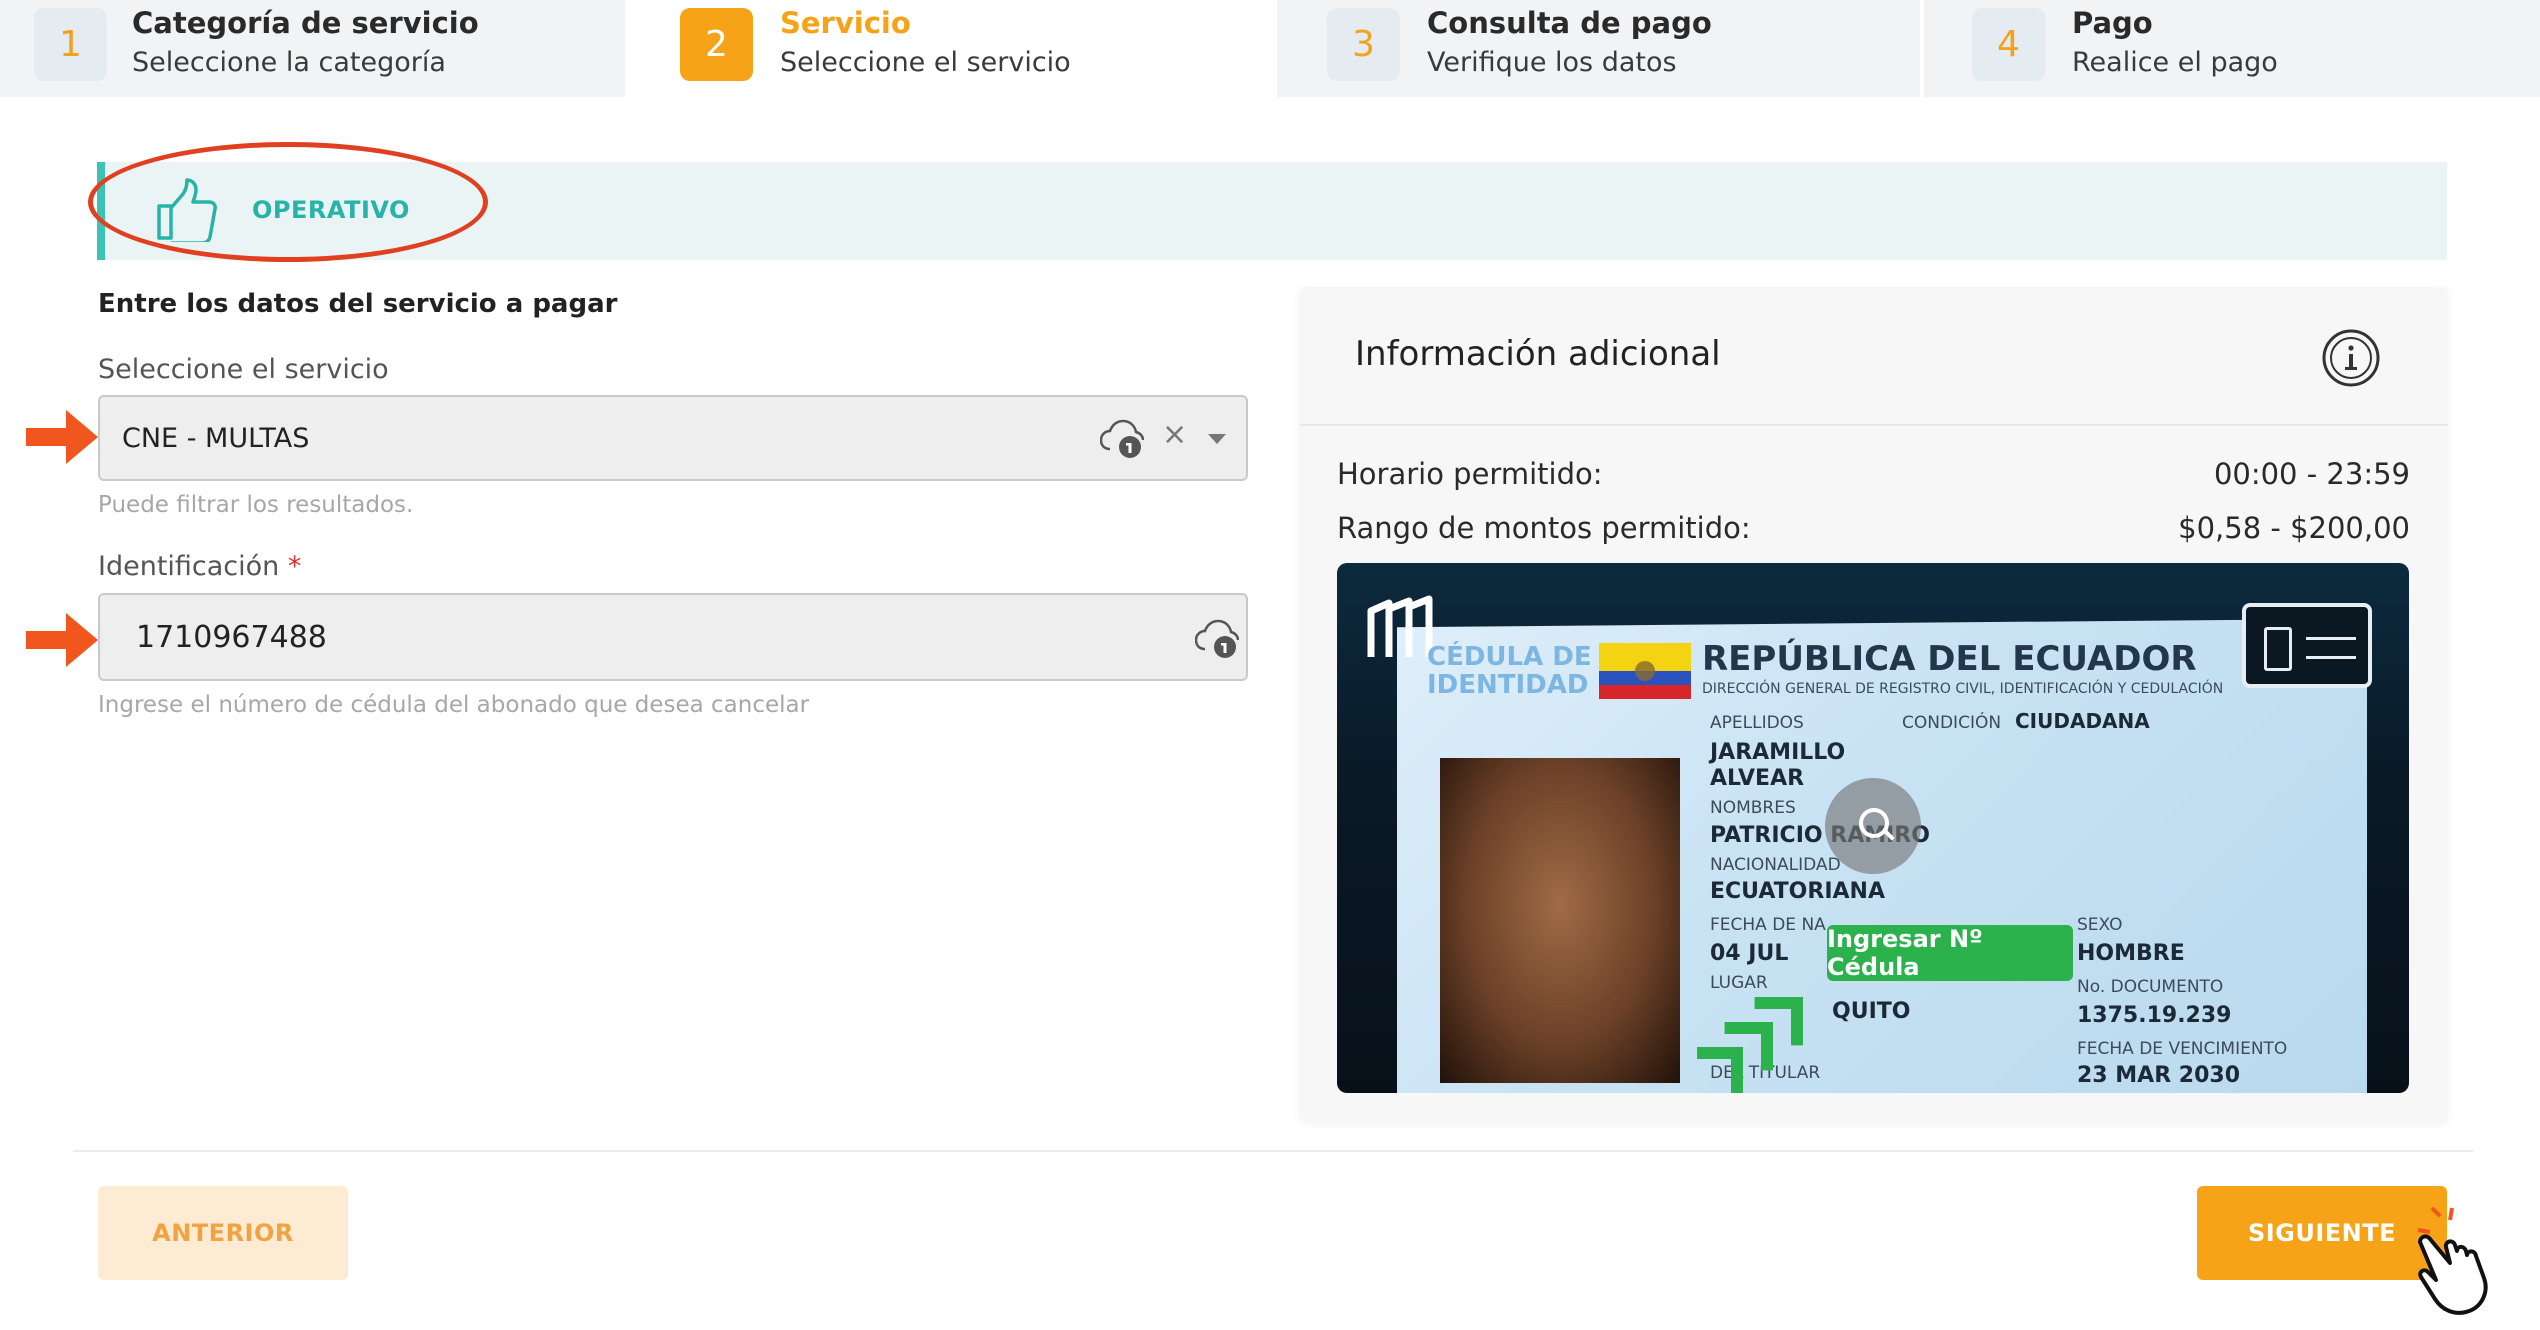  Describe the element at coordinates (1273, 1151) in the screenshot. I see `footer-divider` at that location.